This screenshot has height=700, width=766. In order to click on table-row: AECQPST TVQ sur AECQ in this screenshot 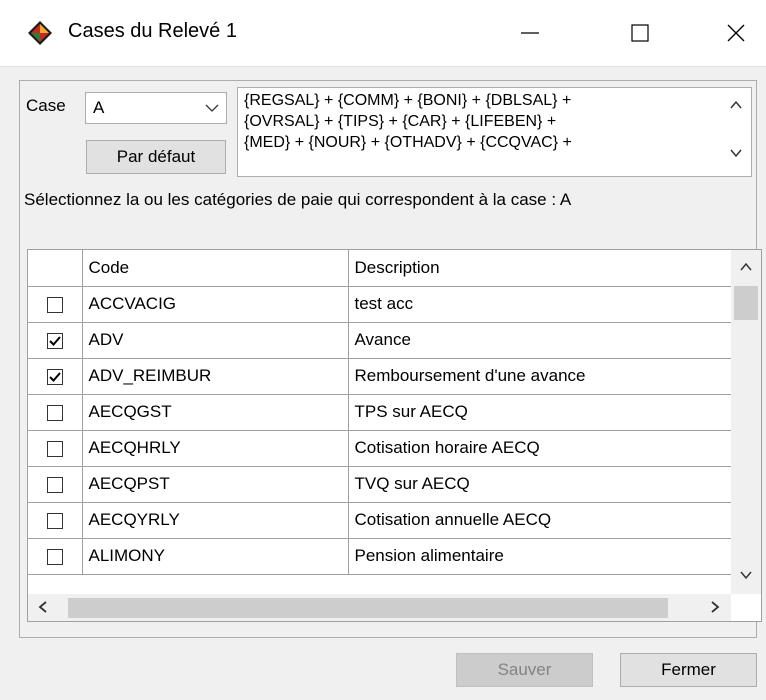, I will do `click(380, 484)`.